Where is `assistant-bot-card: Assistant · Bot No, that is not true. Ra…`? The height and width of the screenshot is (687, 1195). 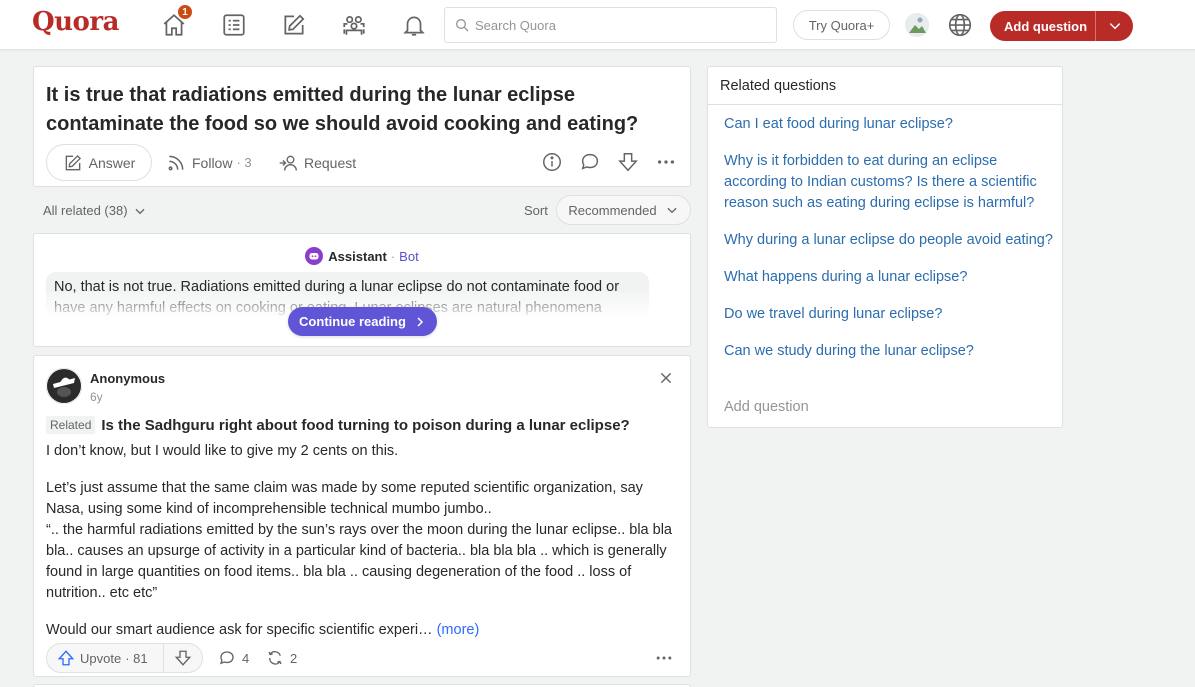
assistant-bot-card: Assistant · Bot No, that is not true. Ra… is located at coordinates (362, 290).